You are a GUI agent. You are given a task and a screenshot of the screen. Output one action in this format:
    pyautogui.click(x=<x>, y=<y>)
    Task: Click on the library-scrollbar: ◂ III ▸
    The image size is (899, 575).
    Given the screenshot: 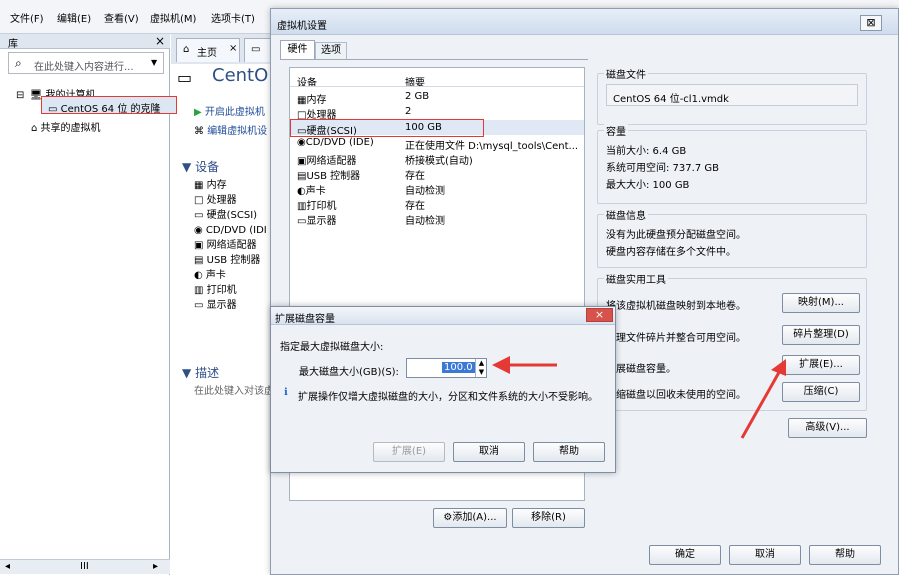 What is the action you would take?
    pyautogui.click(x=85, y=566)
    